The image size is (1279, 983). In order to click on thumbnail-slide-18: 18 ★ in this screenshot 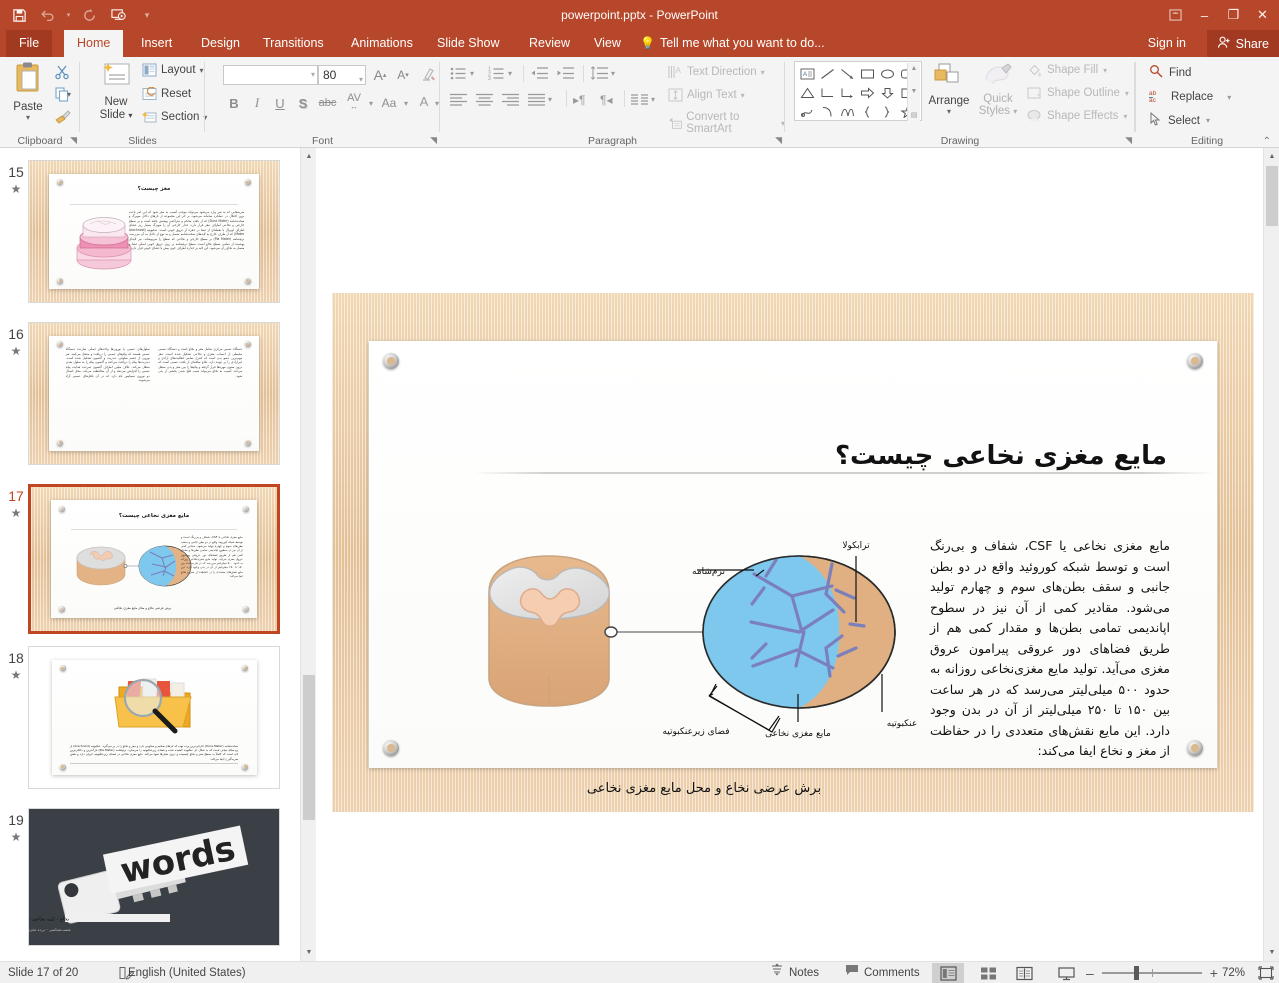, I will do `click(150, 721)`.